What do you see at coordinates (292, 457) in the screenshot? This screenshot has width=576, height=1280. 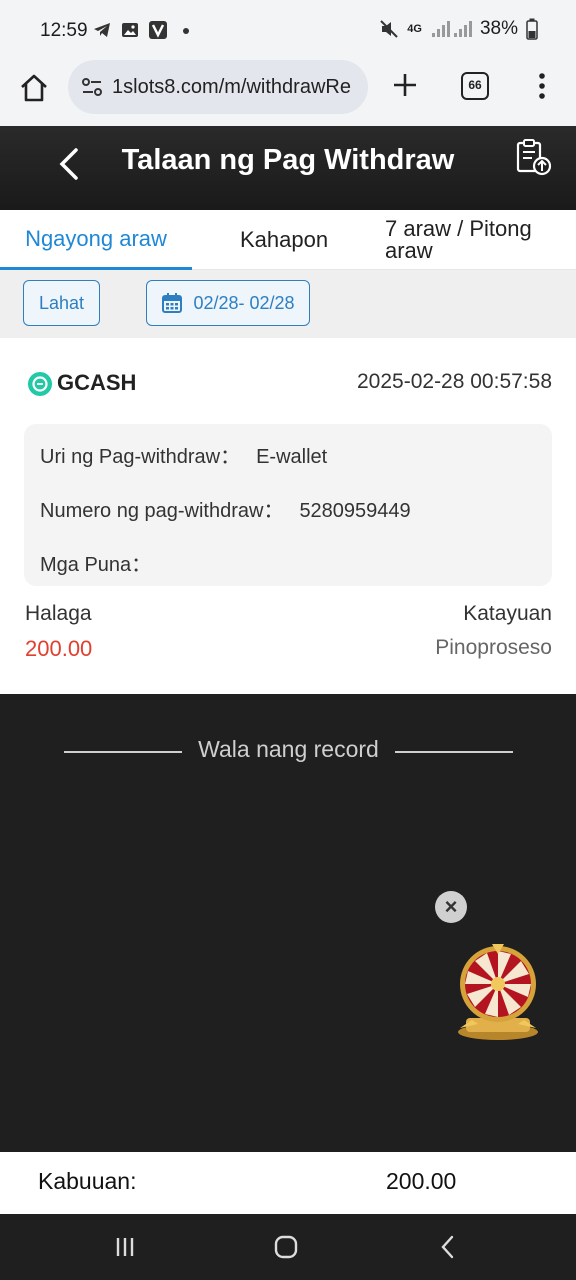 I see `withdraw-type-value: E-wallet` at bounding box center [292, 457].